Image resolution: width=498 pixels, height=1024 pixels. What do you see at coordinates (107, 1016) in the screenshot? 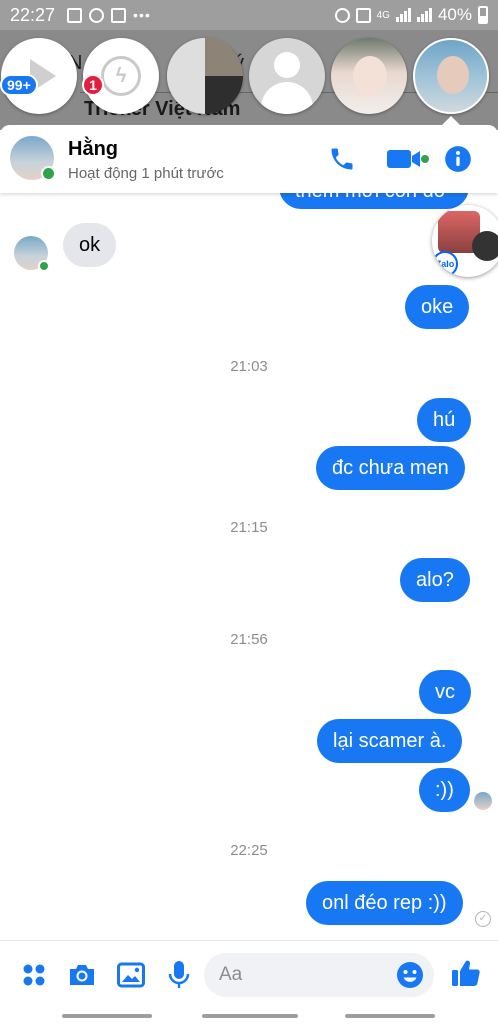
I see `nav-back-handle` at bounding box center [107, 1016].